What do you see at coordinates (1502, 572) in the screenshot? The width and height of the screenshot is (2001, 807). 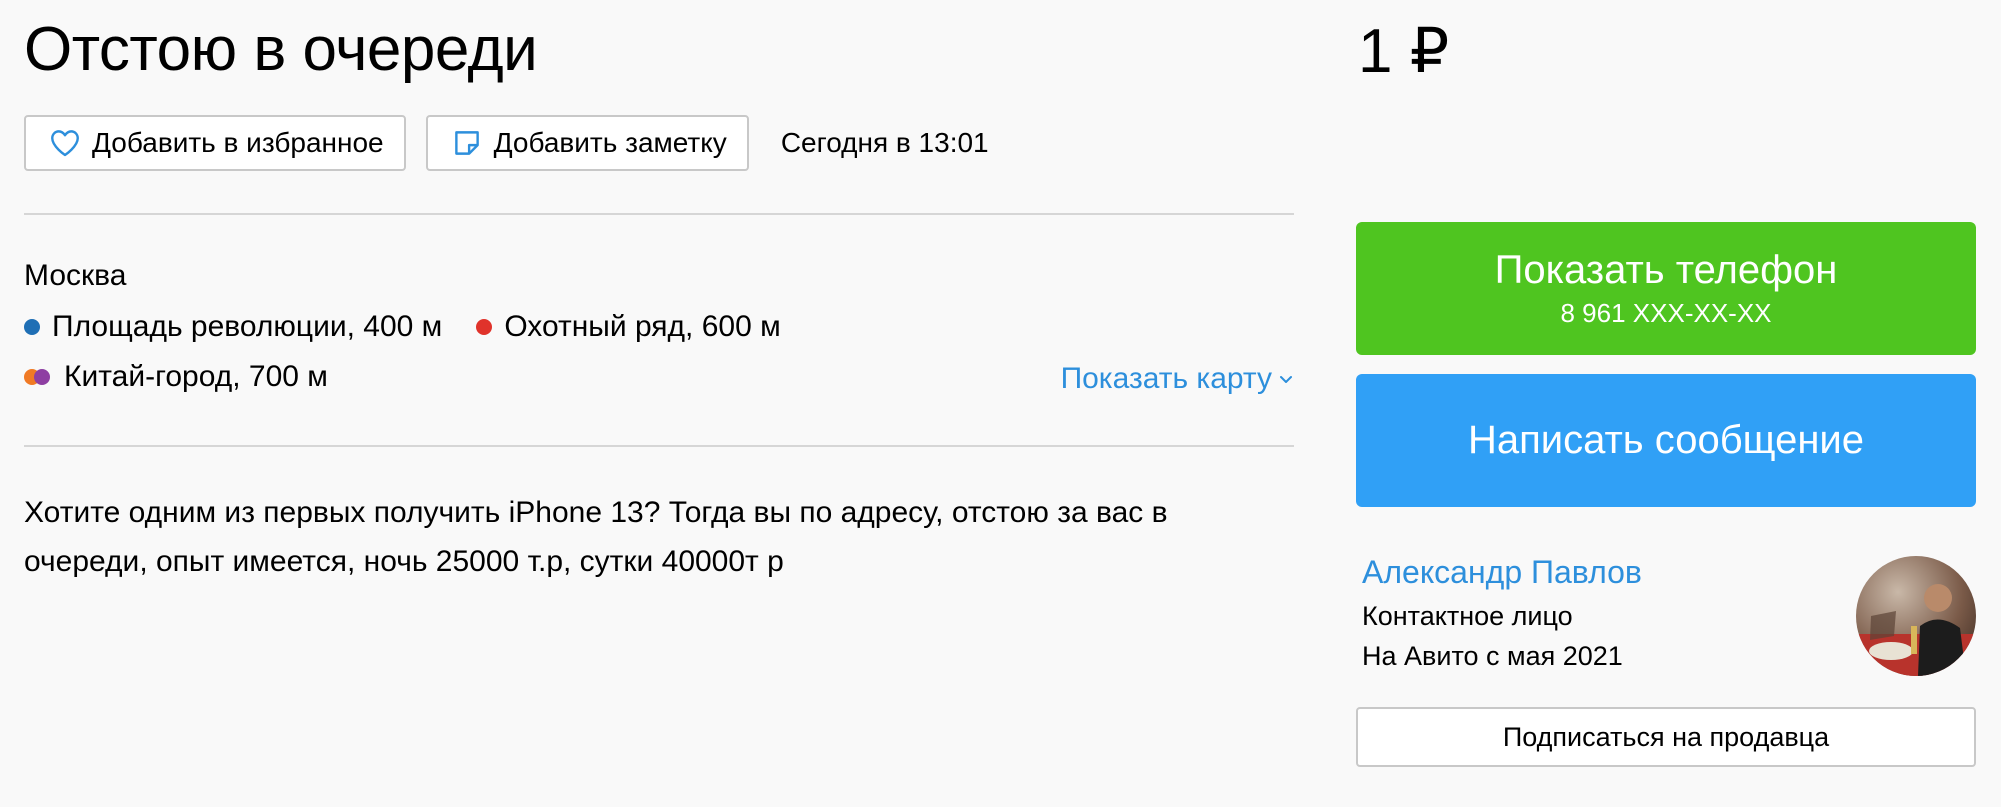 I see `seller-name-link: Александр Павлов` at bounding box center [1502, 572].